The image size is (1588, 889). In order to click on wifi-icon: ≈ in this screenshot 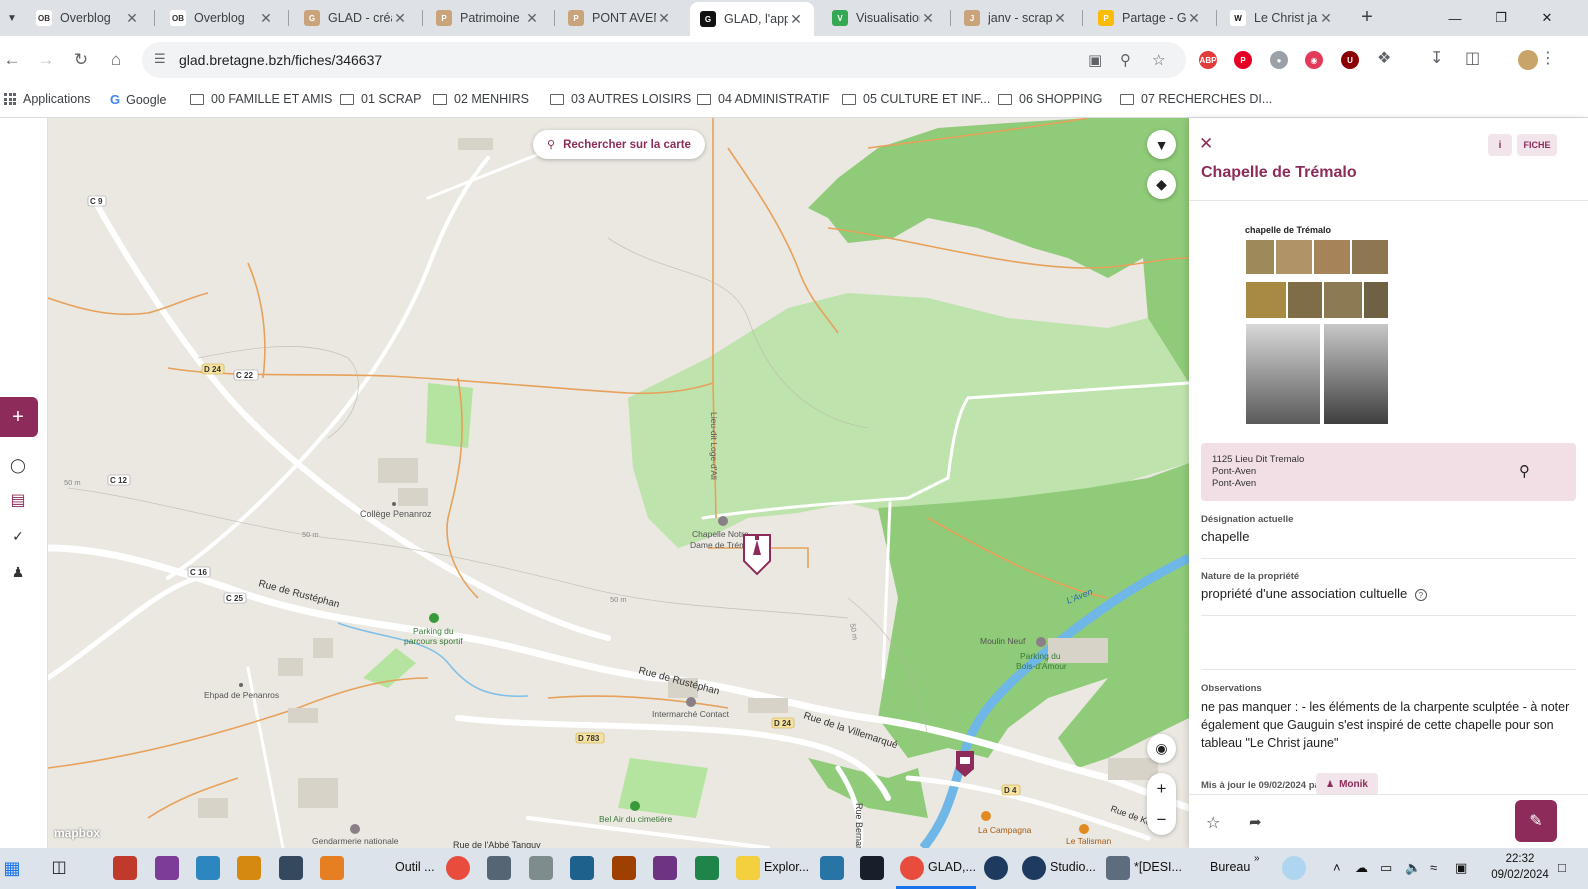, I will do `click(1433, 867)`.